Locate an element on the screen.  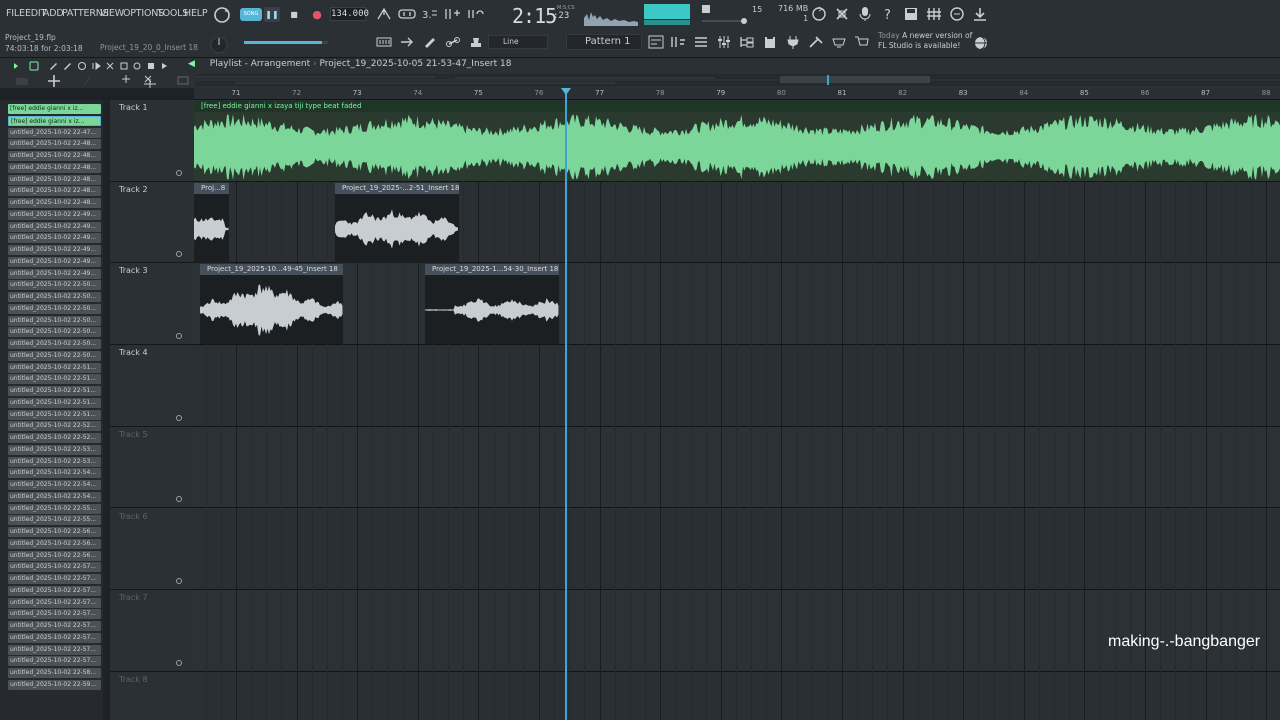
playlist-title: Playlist - Arrangement is located at coordinates (260, 64).